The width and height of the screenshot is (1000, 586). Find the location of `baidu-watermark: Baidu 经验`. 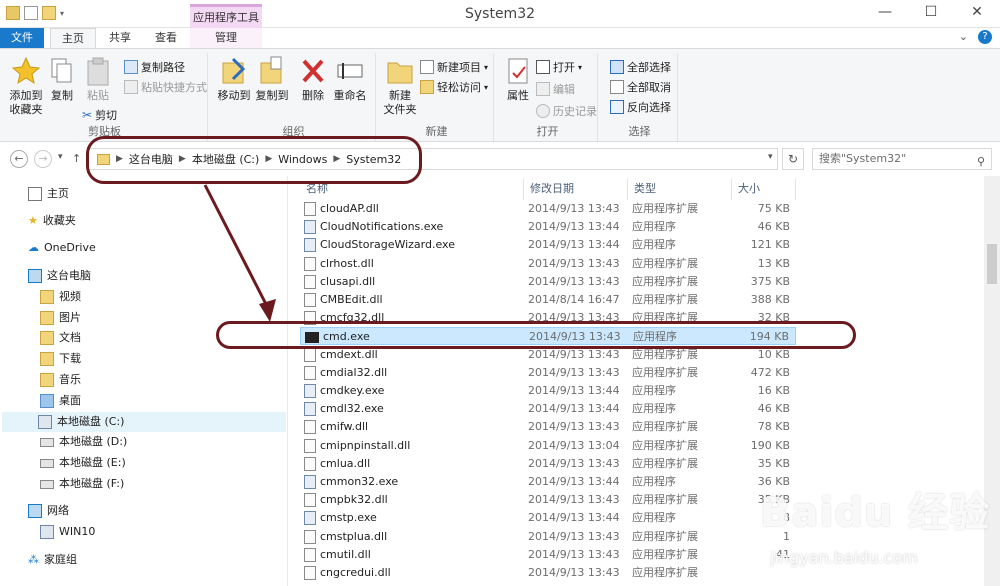

baidu-watermark: Baidu 经验 is located at coordinates (875, 513).